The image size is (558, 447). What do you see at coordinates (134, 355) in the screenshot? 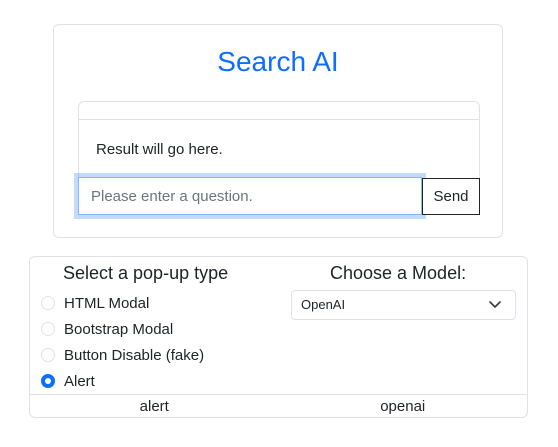
I see `radio-label: Button Disable (fake)` at bounding box center [134, 355].